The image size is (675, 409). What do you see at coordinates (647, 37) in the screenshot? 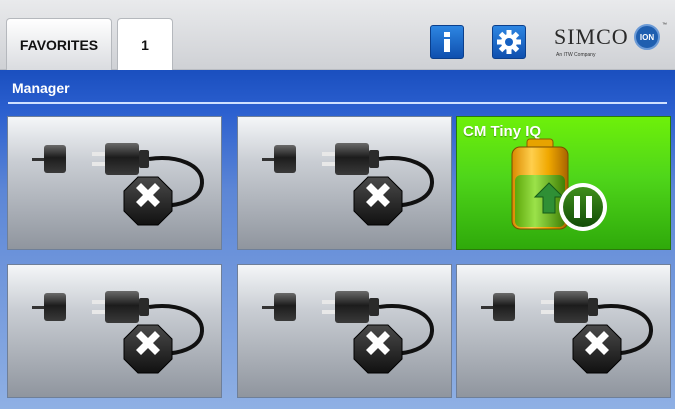
I see `logo-badge: ION` at bounding box center [647, 37].